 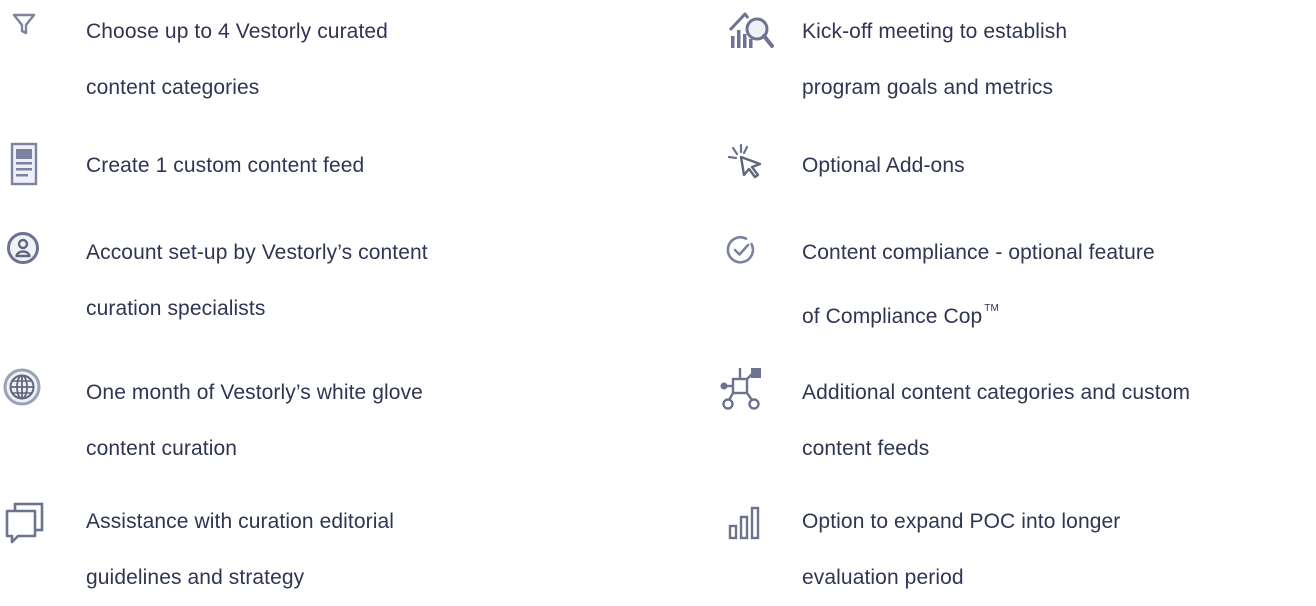 I want to click on cursor-click-icon, so click(x=746, y=162).